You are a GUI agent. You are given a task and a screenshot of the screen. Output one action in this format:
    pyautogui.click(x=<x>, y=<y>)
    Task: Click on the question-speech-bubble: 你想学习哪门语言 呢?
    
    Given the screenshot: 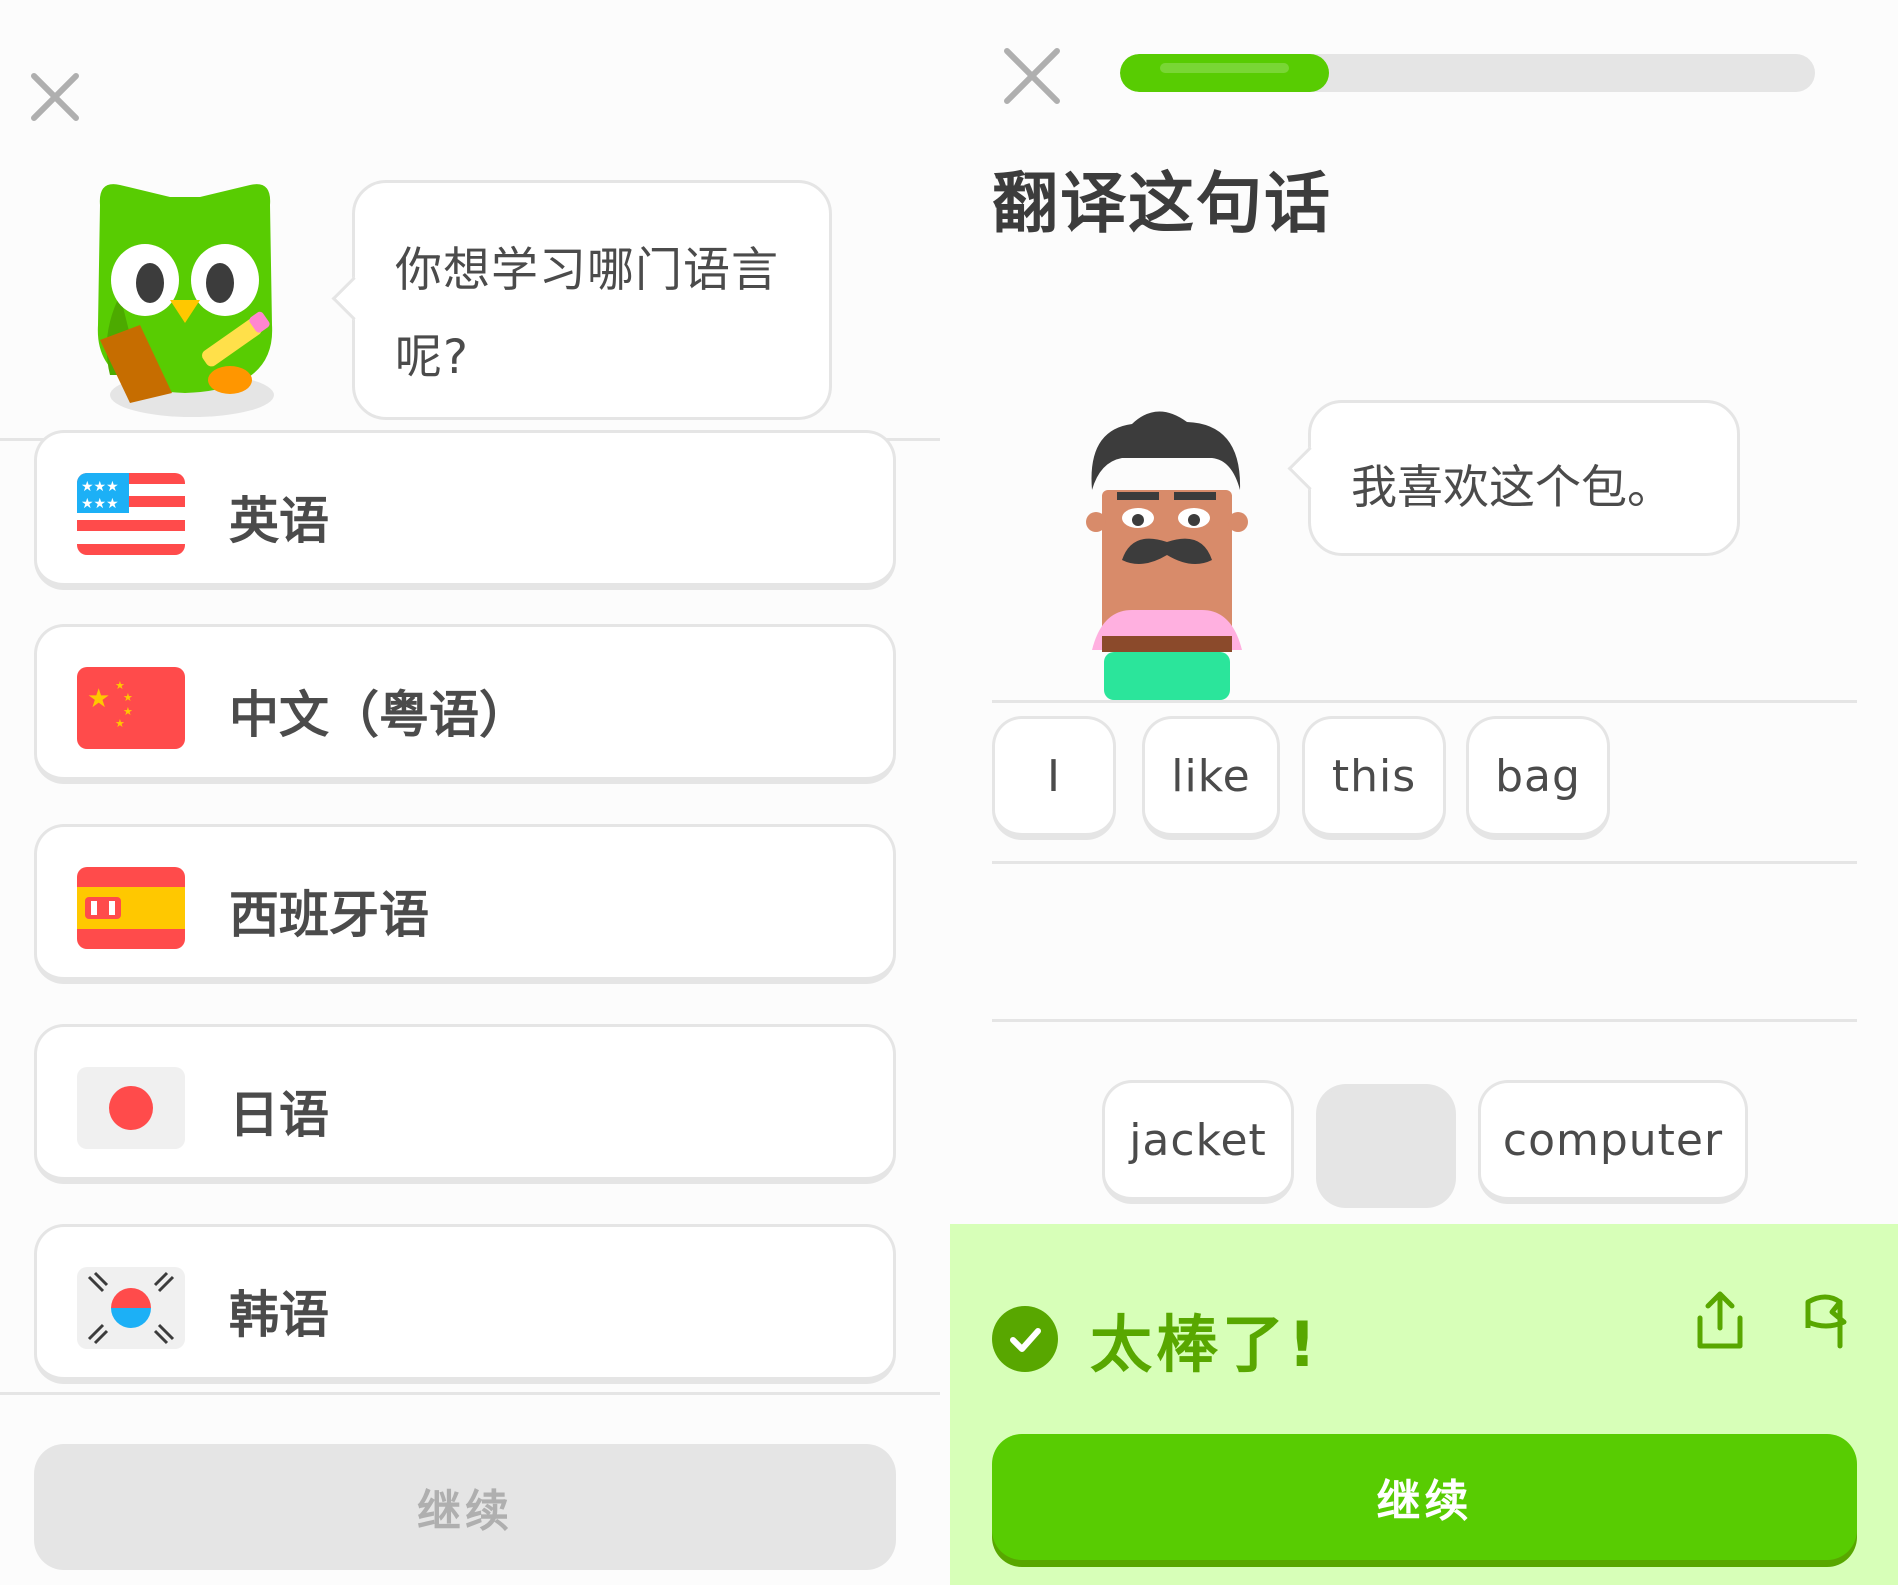 What is the action you would take?
    pyautogui.click(x=581, y=300)
    